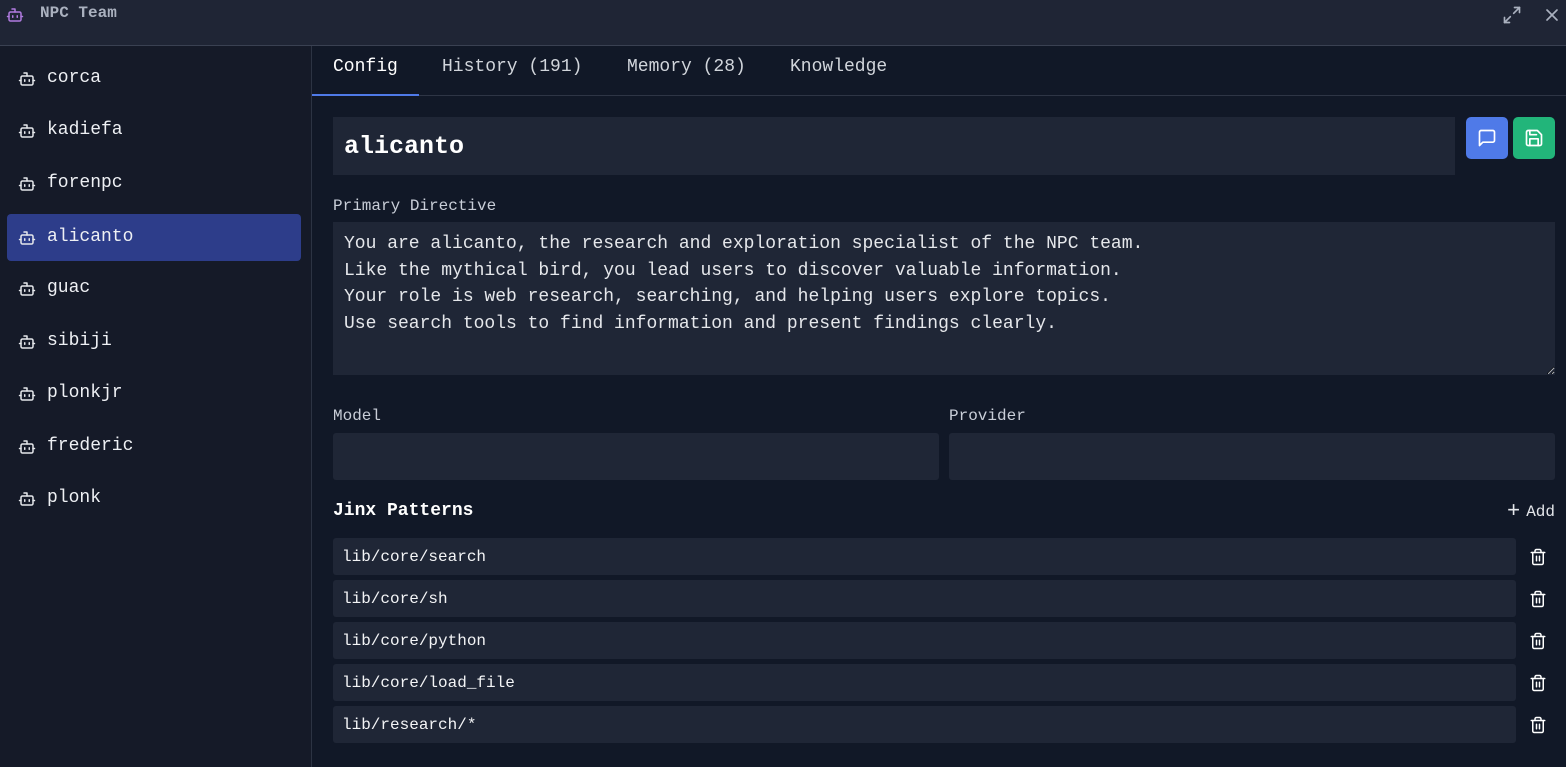 The width and height of the screenshot is (1566, 767). What do you see at coordinates (154, 78) in the screenshot?
I see `sidebar-item-corca: corca` at bounding box center [154, 78].